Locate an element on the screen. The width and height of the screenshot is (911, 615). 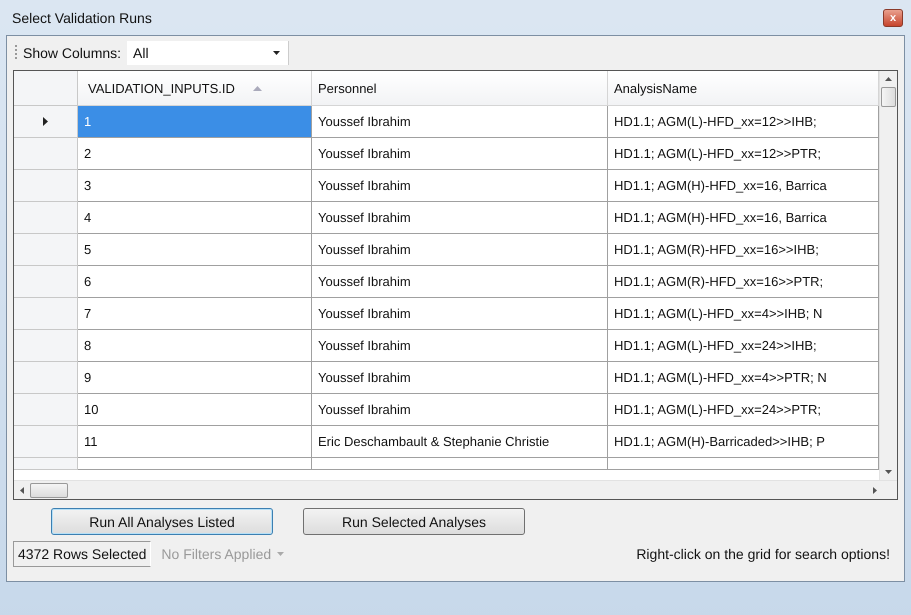
scroll-right-icon is located at coordinates (875, 490).